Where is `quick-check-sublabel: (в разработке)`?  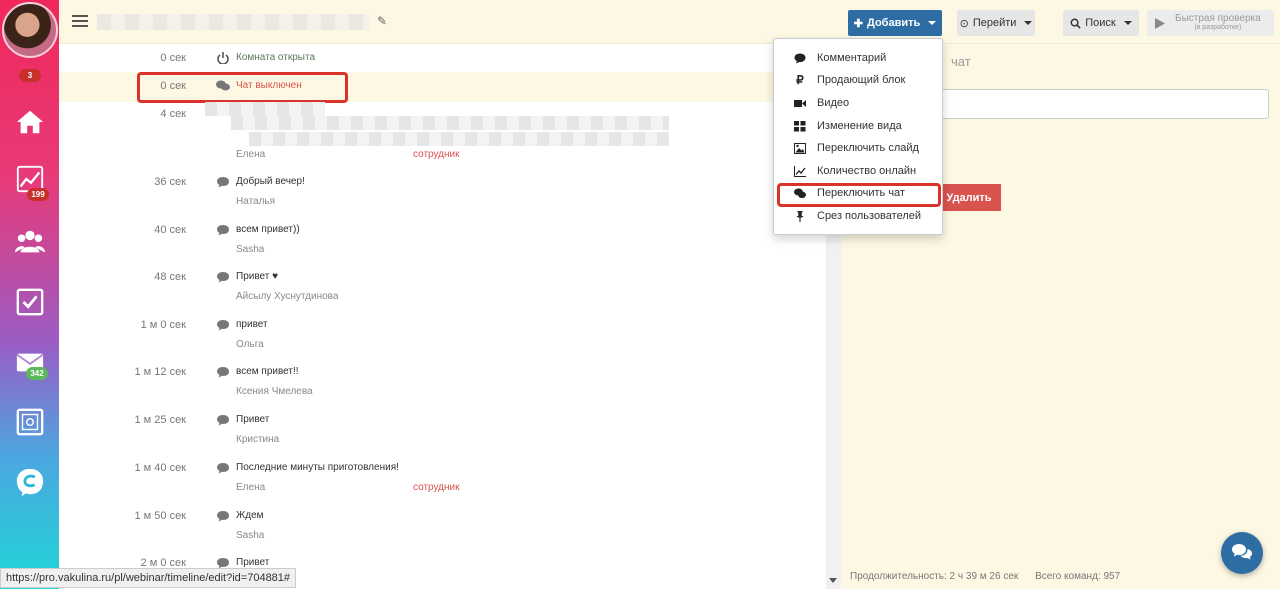
quick-check-sublabel: (в разработке) is located at coordinates (1218, 27).